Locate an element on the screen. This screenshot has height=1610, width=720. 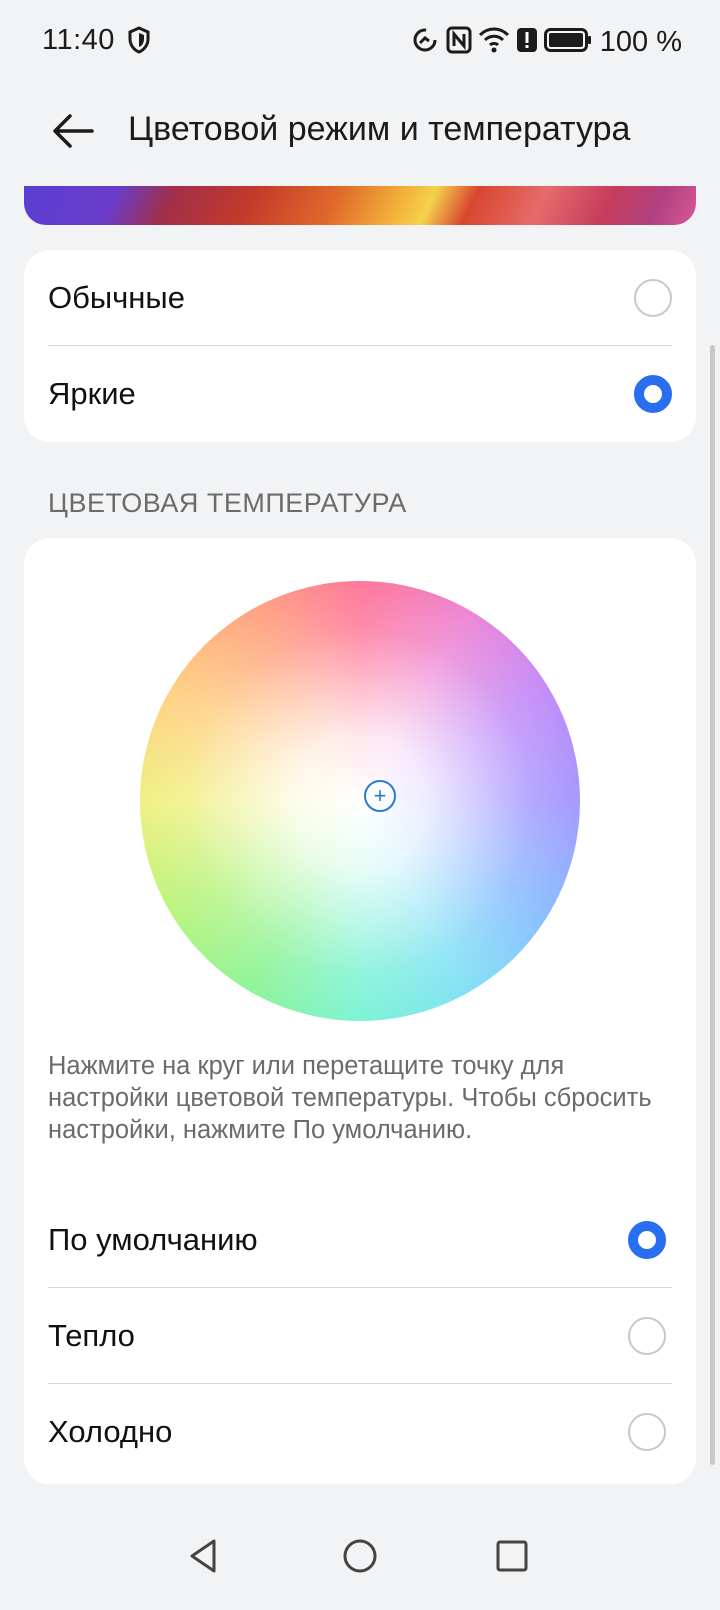
battery-percentage: 100 % is located at coordinates (640, 41).